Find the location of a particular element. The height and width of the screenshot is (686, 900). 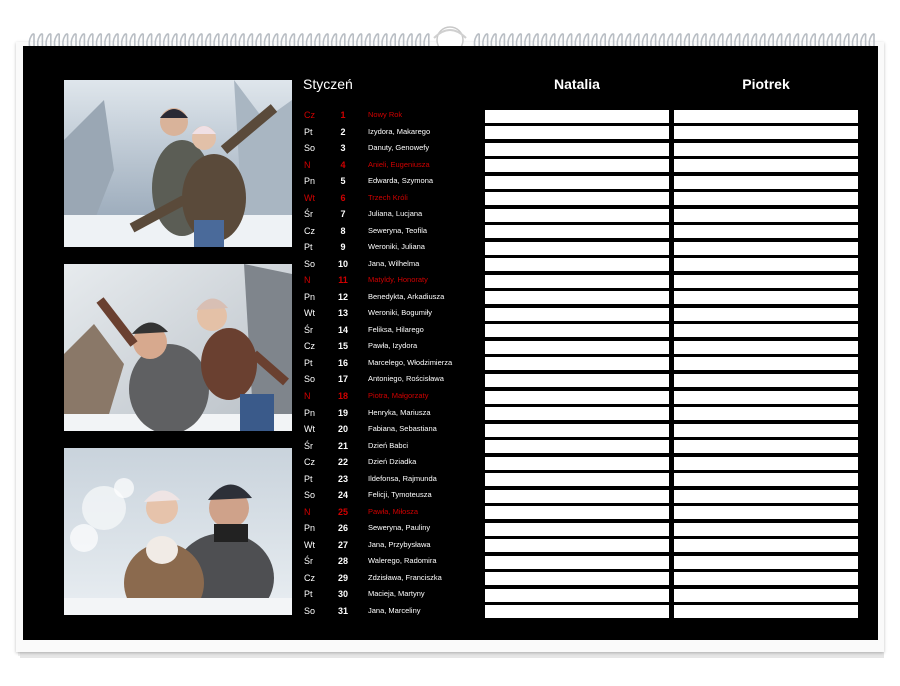

day-number: 2 is located at coordinates (343, 131).